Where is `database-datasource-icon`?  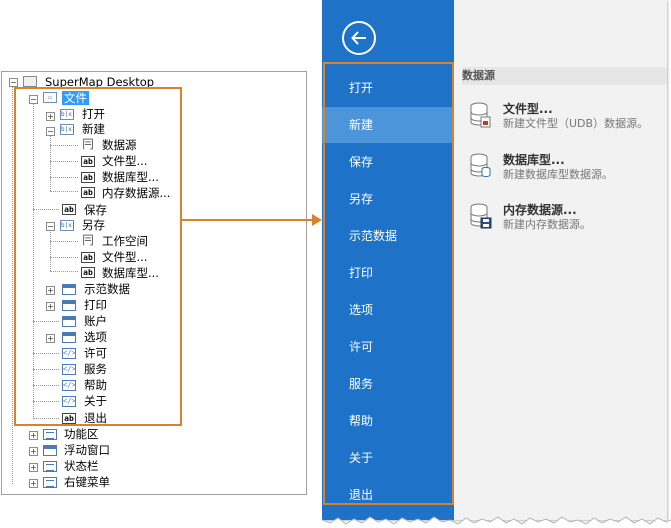 database-datasource-icon is located at coordinates (480, 165).